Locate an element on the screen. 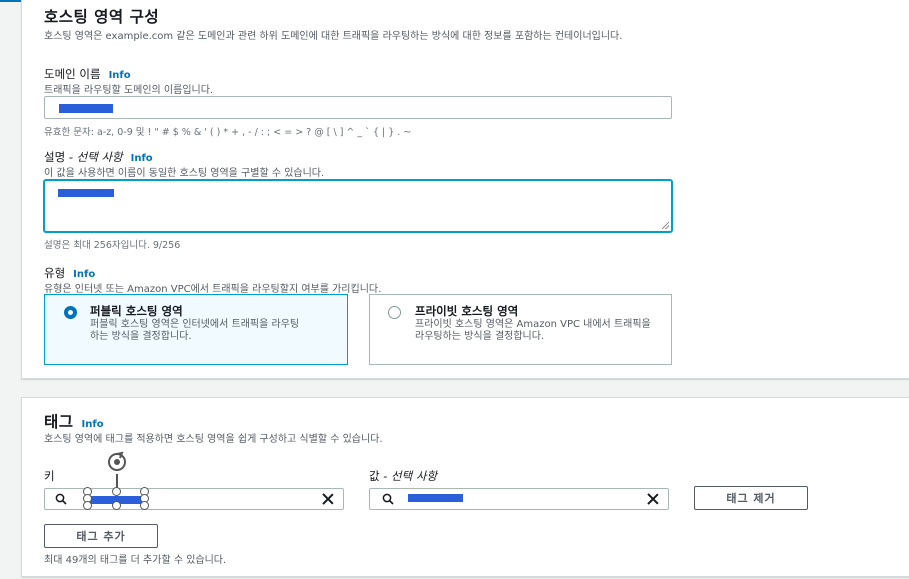  comment-constraint: 설명은 최대 256자입니다. 9/256 is located at coordinates (112, 245).